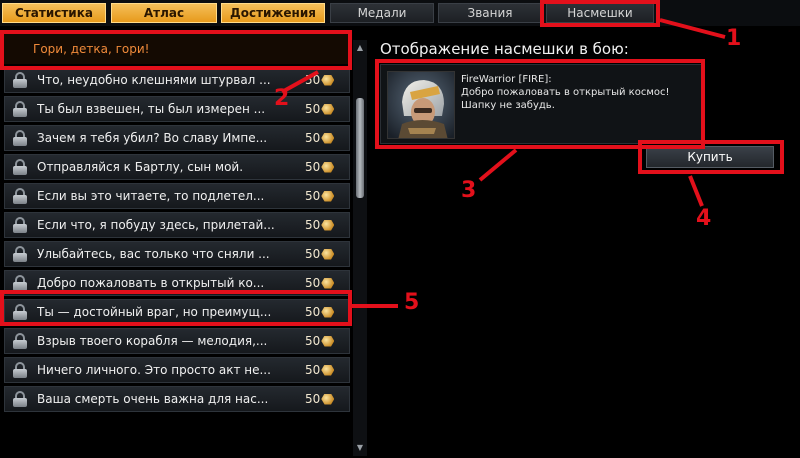 The height and width of the screenshot is (458, 800). Describe the element at coordinates (164, 13) in the screenshot. I see `tab-atlas: Атлас` at that location.